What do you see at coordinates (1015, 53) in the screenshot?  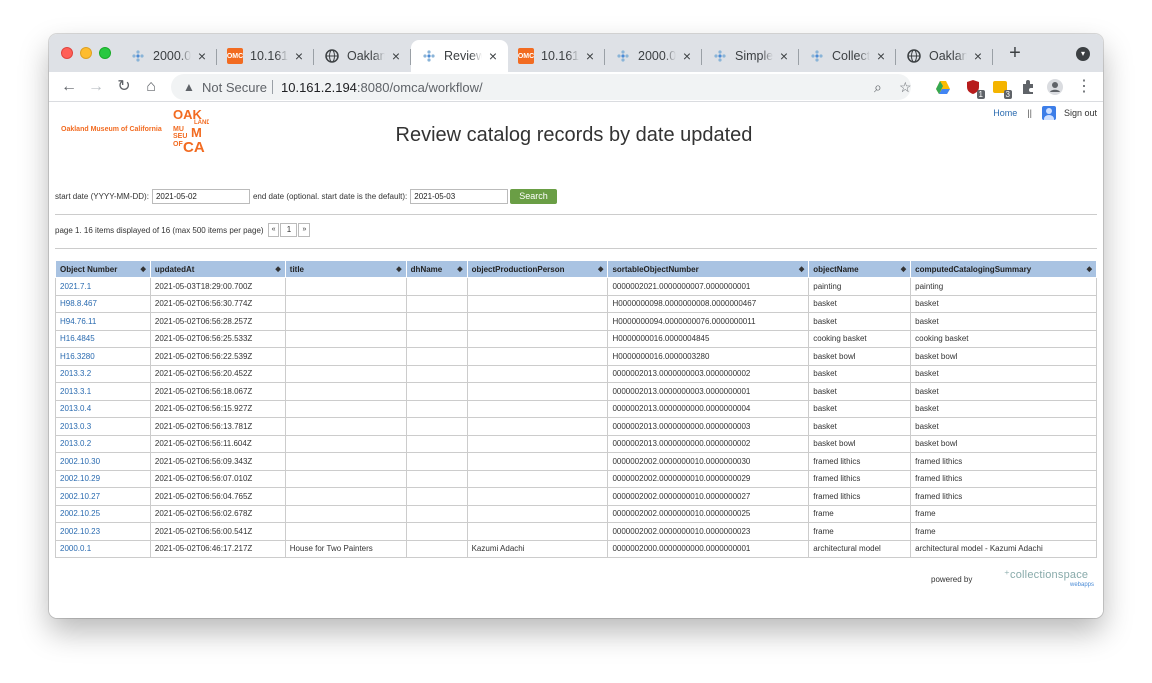 I see `new-tab-button: +` at bounding box center [1015, 53].